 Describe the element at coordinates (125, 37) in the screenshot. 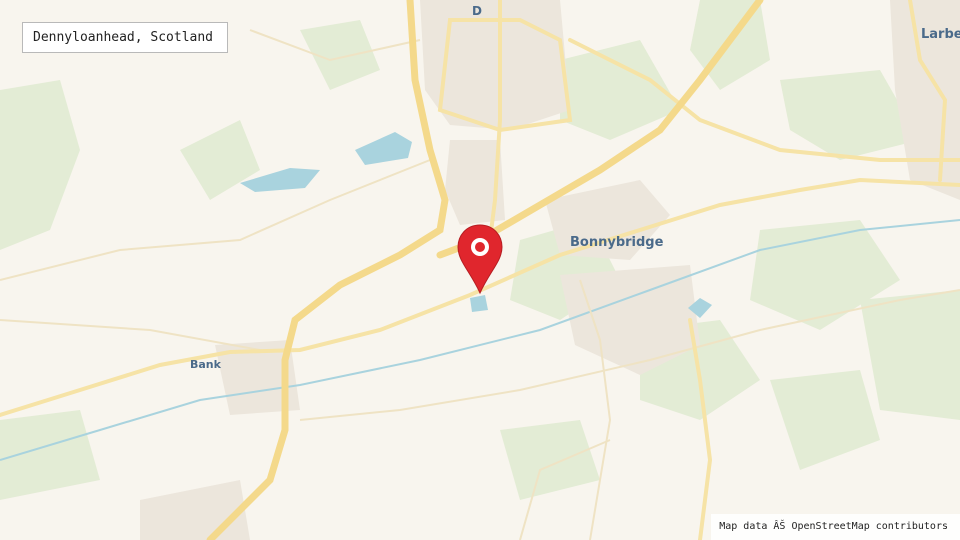

I see `location-label: Dennyloanhead, Scotland` at that location.